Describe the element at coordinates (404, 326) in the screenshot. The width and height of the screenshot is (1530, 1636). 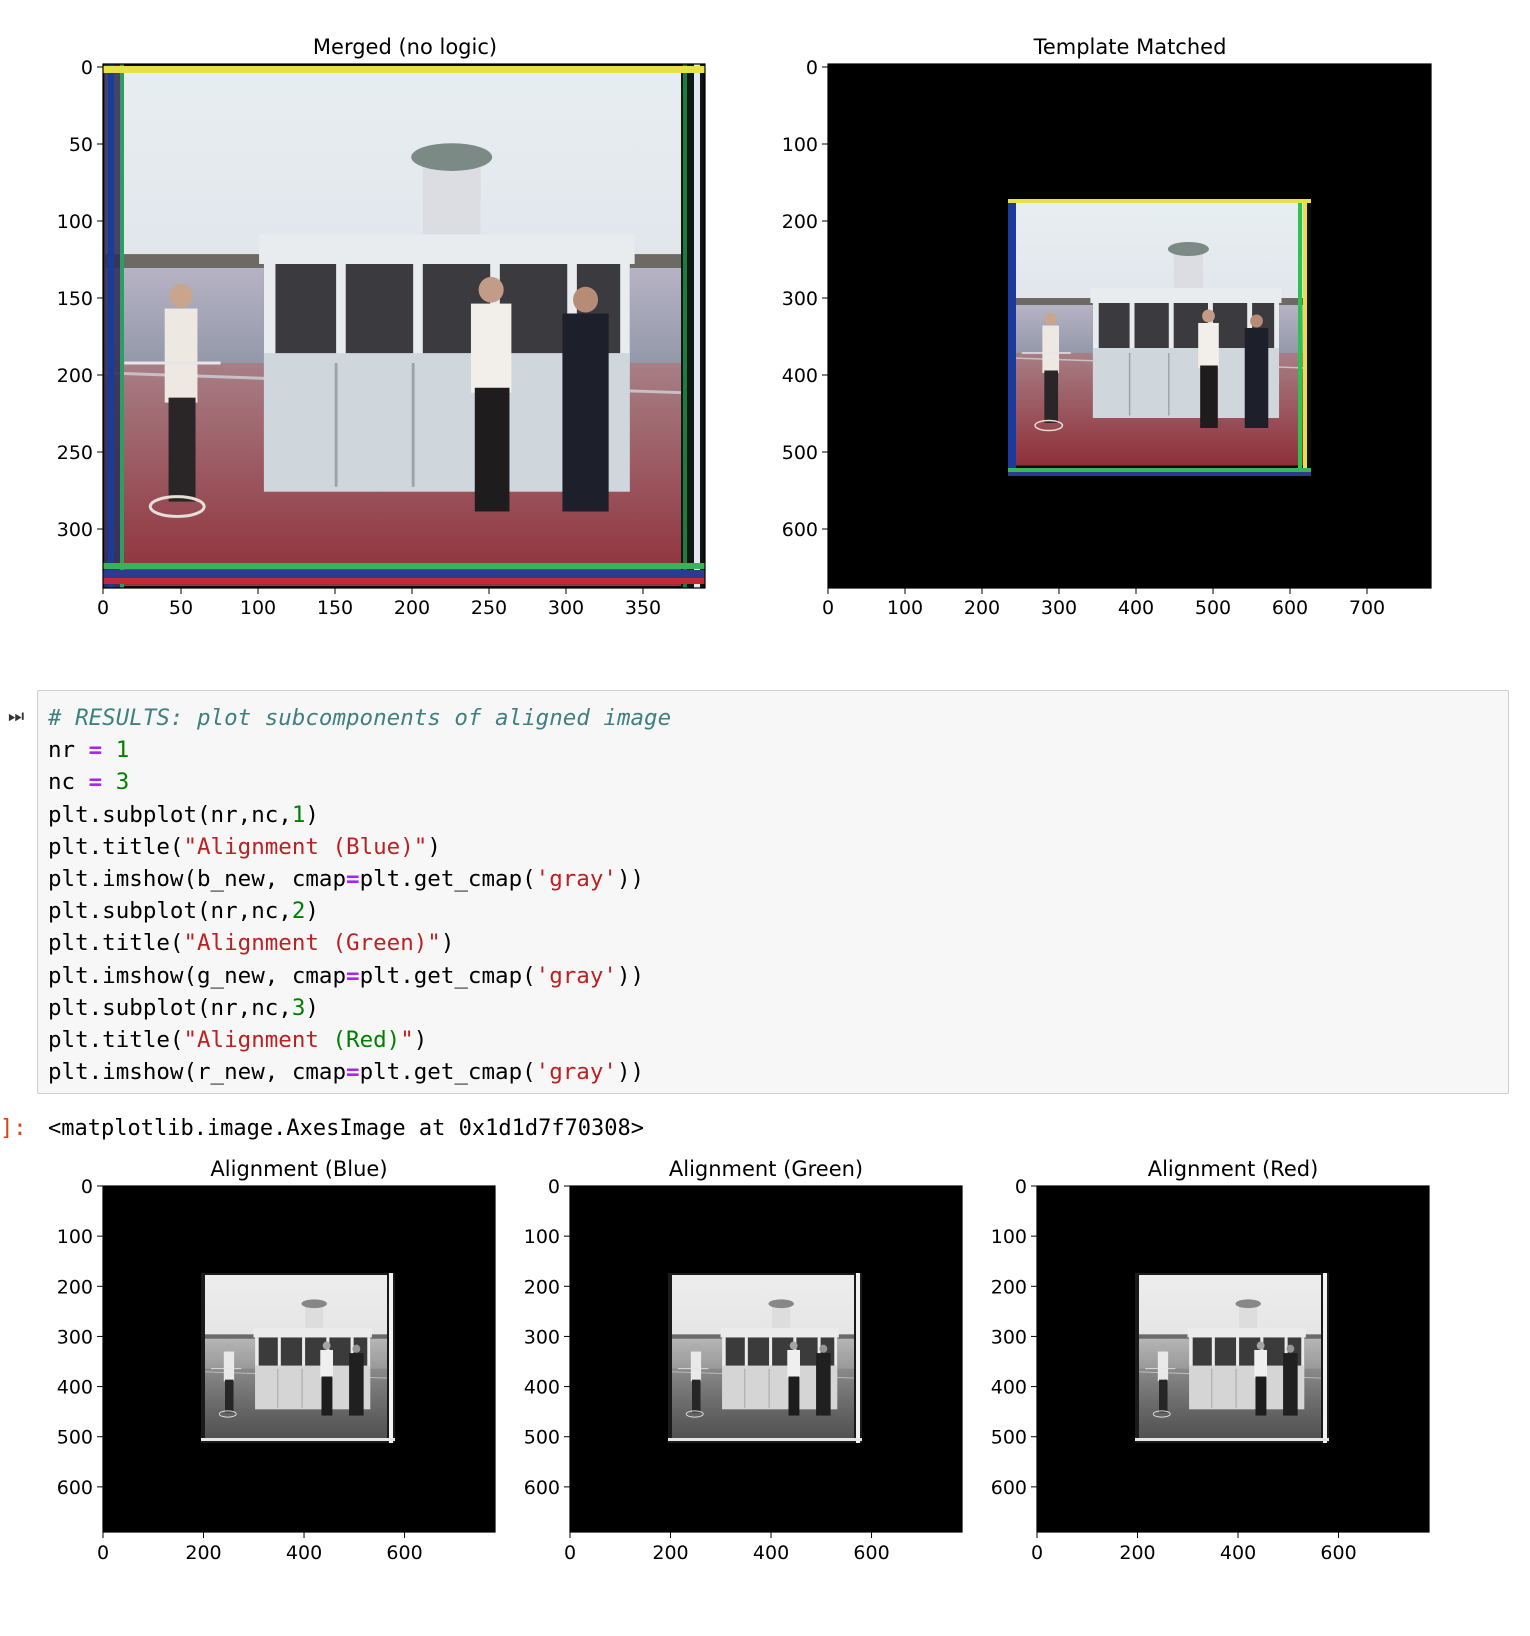
I see `merged-image` at that location.